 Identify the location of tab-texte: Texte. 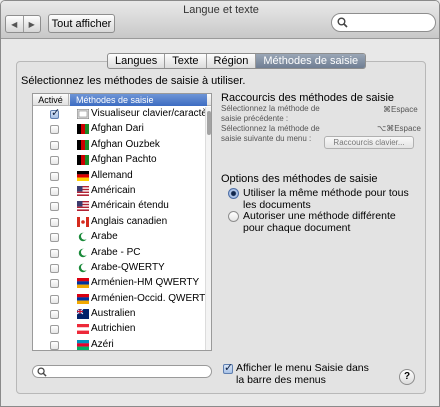
(184, 61).